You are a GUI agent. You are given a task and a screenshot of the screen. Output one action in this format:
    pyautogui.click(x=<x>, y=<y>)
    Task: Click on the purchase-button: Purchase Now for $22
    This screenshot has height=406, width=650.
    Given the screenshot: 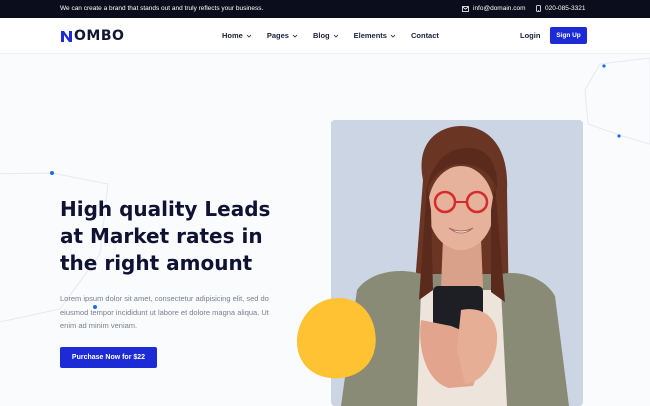 What is the action you would take?
    pyautogui.click(x=108, y=357)
    